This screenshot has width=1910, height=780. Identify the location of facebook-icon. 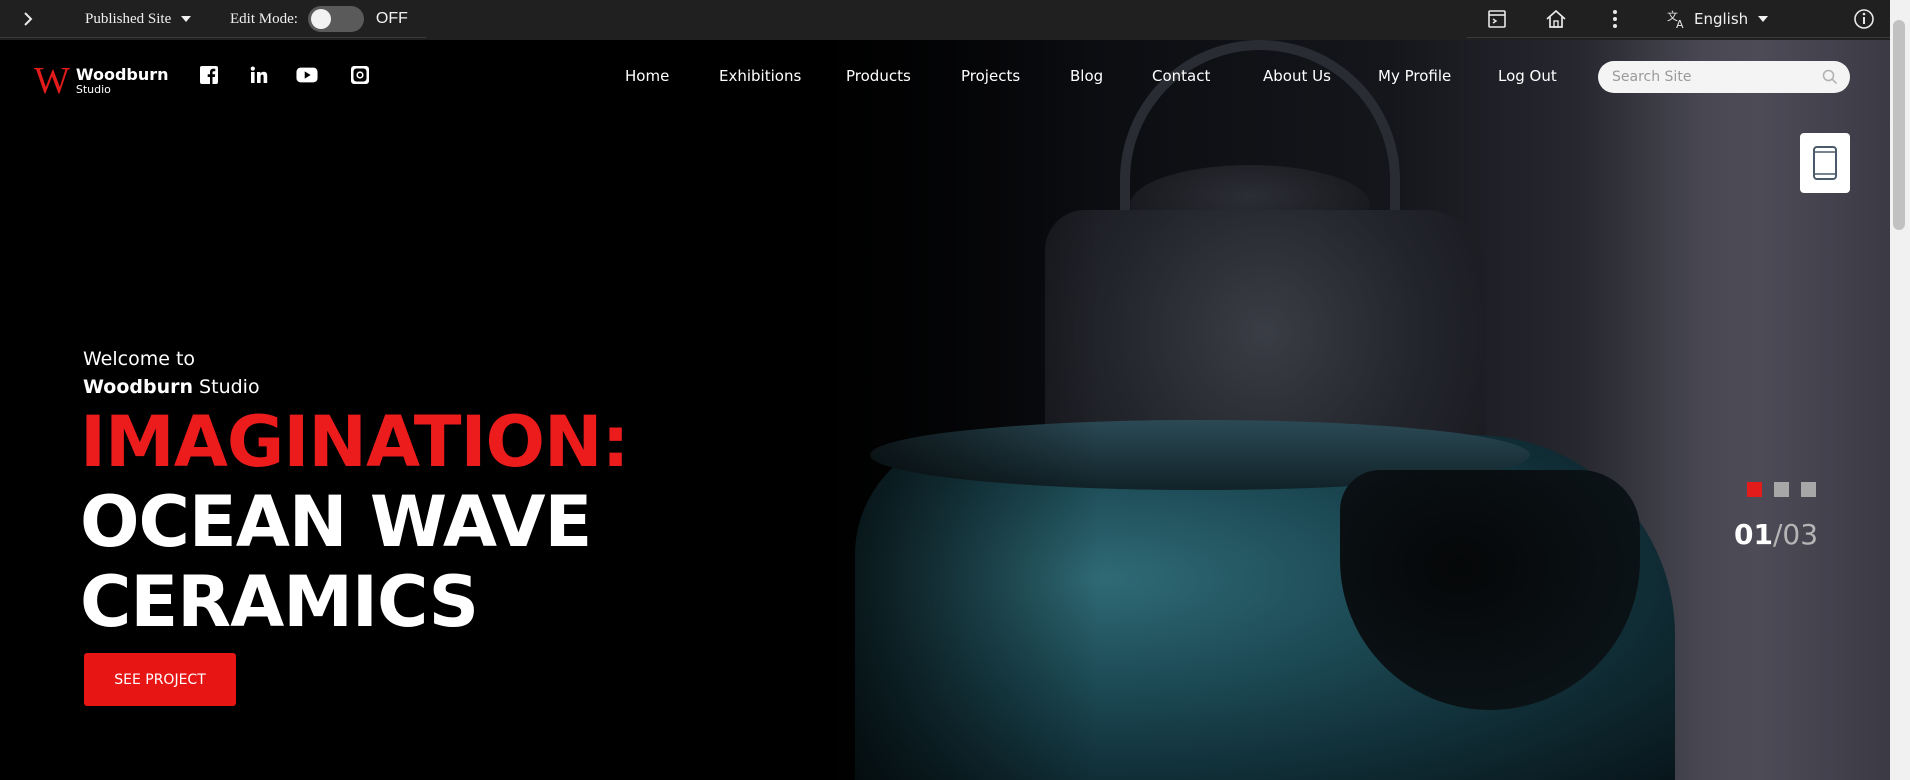
(209, 75).